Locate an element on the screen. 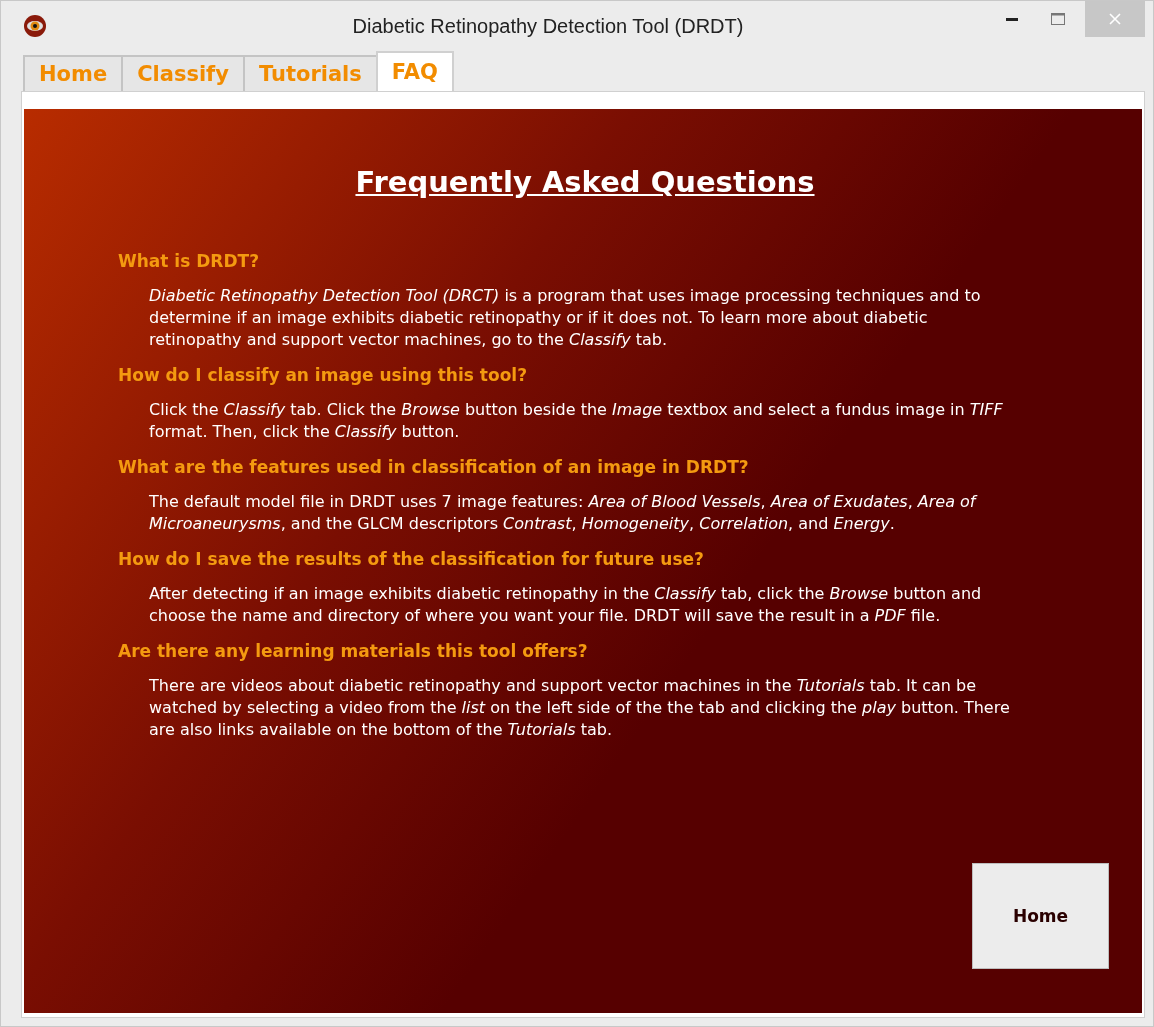 Image resolution: width=1154 pixels, height=1027 pixels. tab: Classify is located at coordinates (183, 73).